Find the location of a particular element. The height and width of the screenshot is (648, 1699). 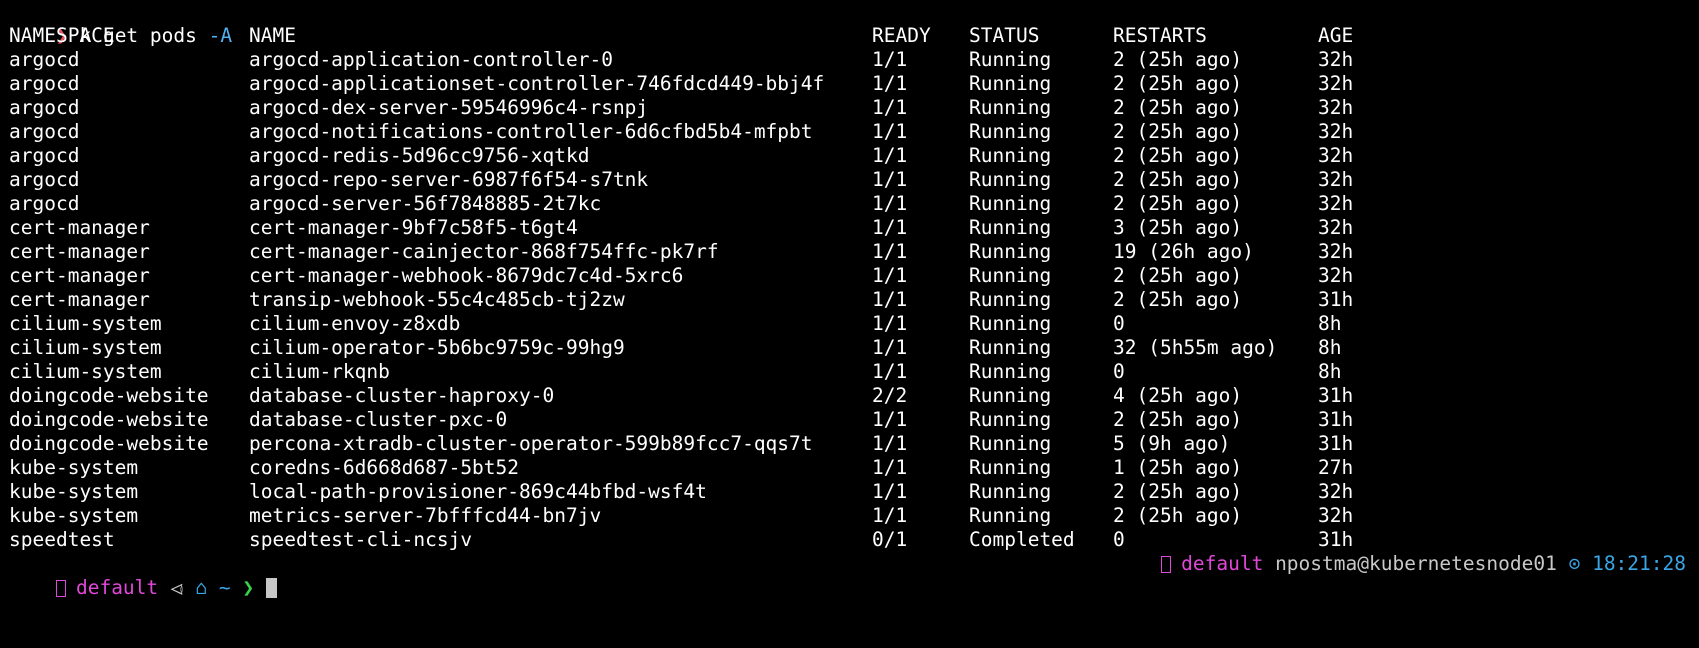

cell-name: cert-manager-cainjector-868f754ffc-pk7rf is located at coordinates (484, 251).